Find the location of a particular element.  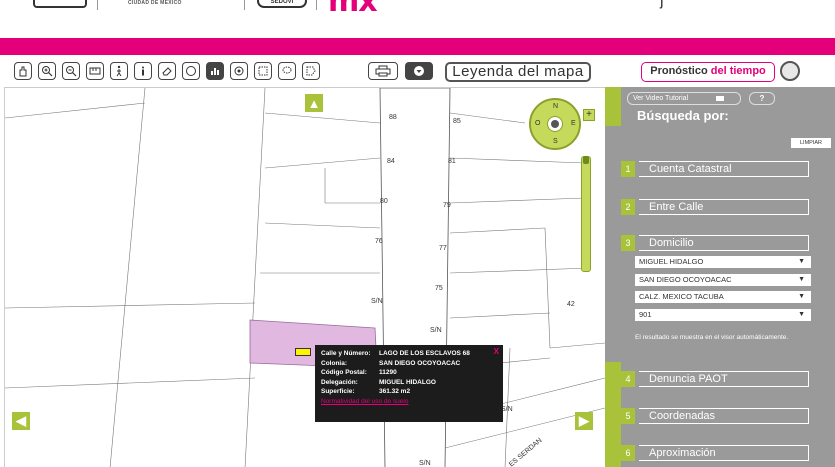

section-aproximacion: 6 Aproximación is located at coordinates (715, 453).